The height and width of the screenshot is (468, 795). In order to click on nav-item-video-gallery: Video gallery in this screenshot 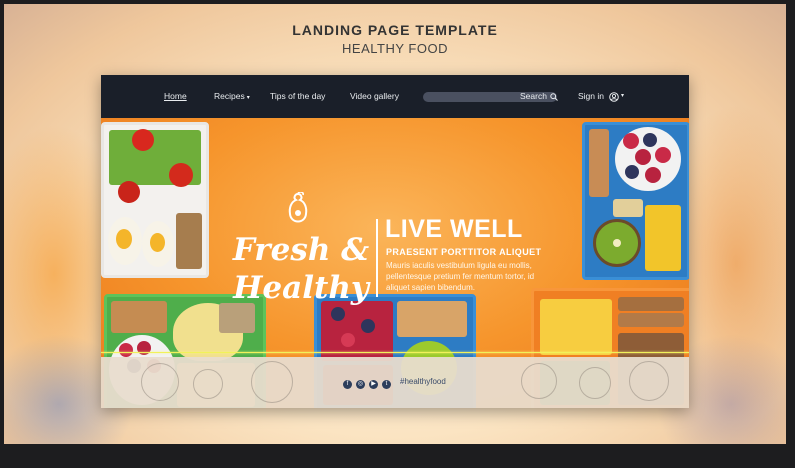, I will do `click(374, 96)`.